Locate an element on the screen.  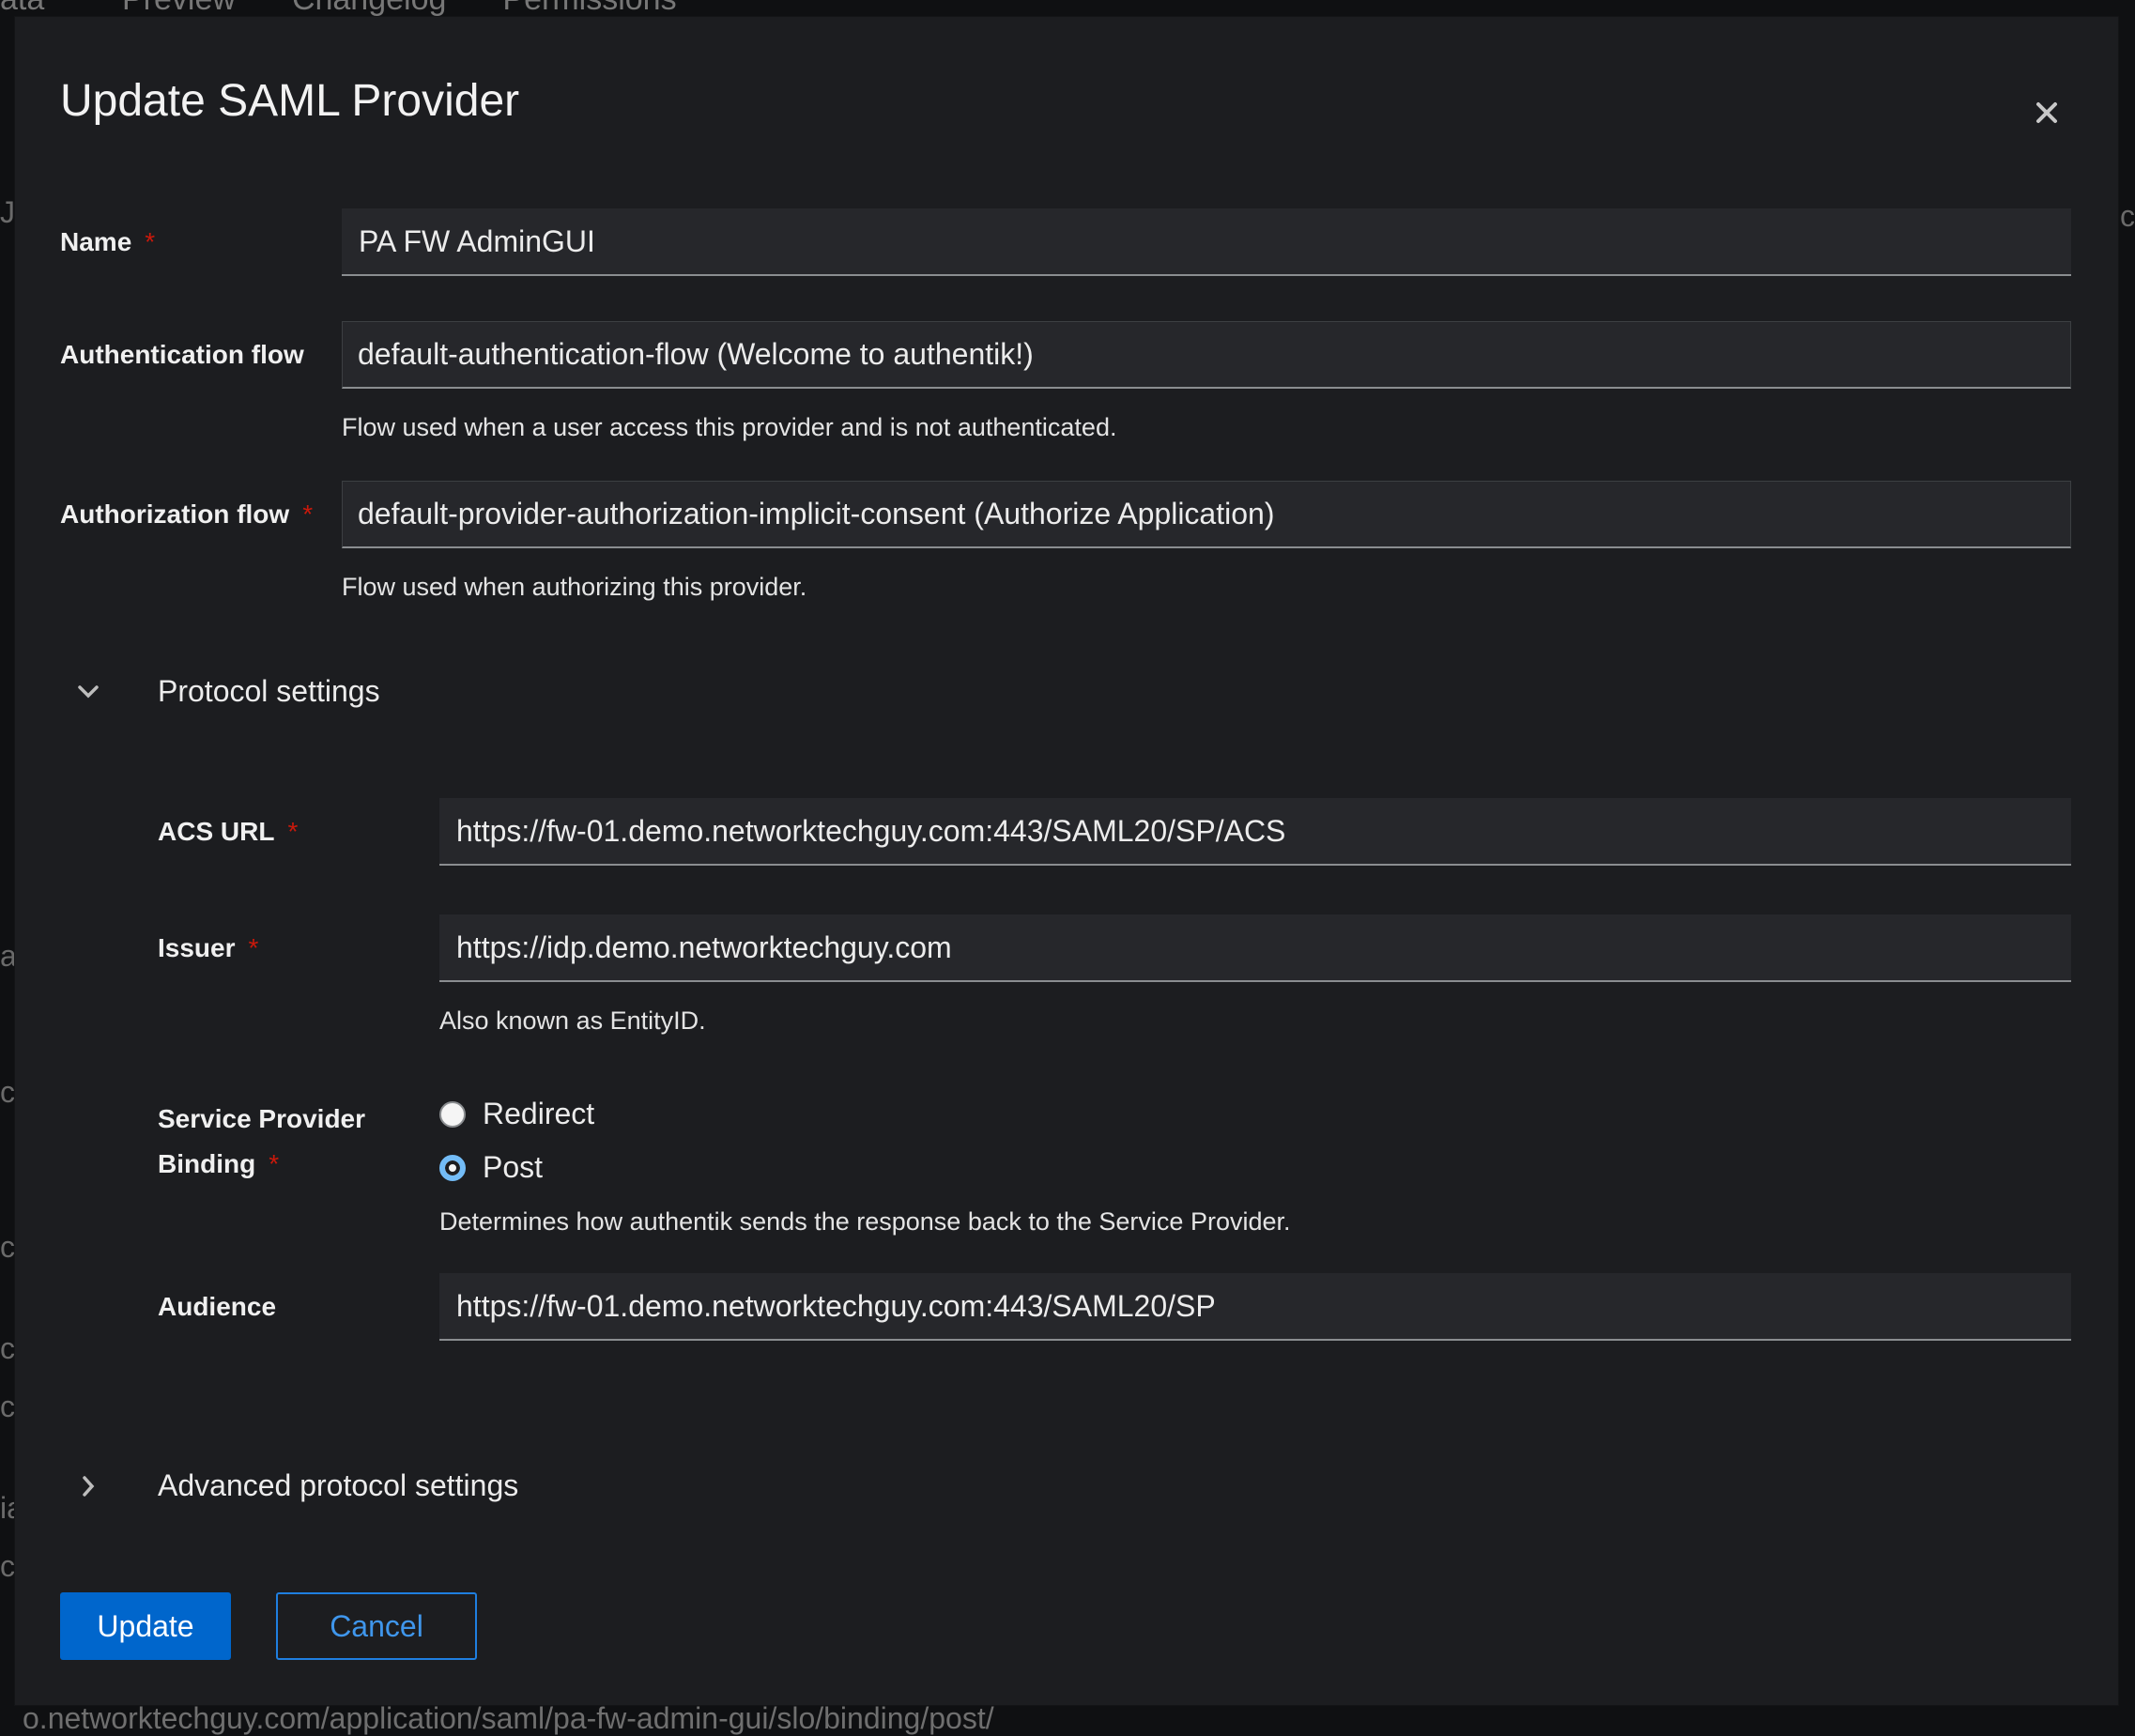
radio-label-redirect: Redirect is located at coordinates (539, 1113).